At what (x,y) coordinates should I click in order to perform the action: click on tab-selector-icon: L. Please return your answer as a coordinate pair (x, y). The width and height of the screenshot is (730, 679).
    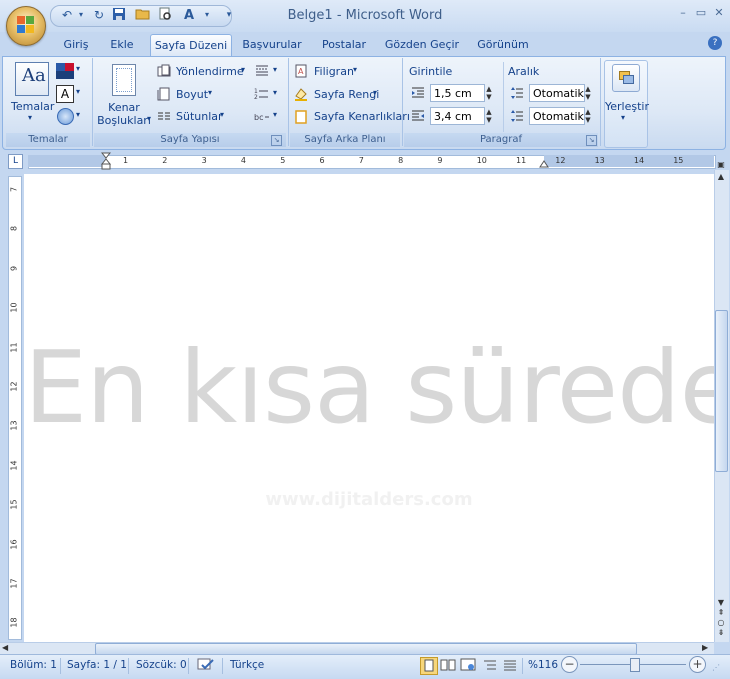
    Looking at the image, I should click on (15, 161).